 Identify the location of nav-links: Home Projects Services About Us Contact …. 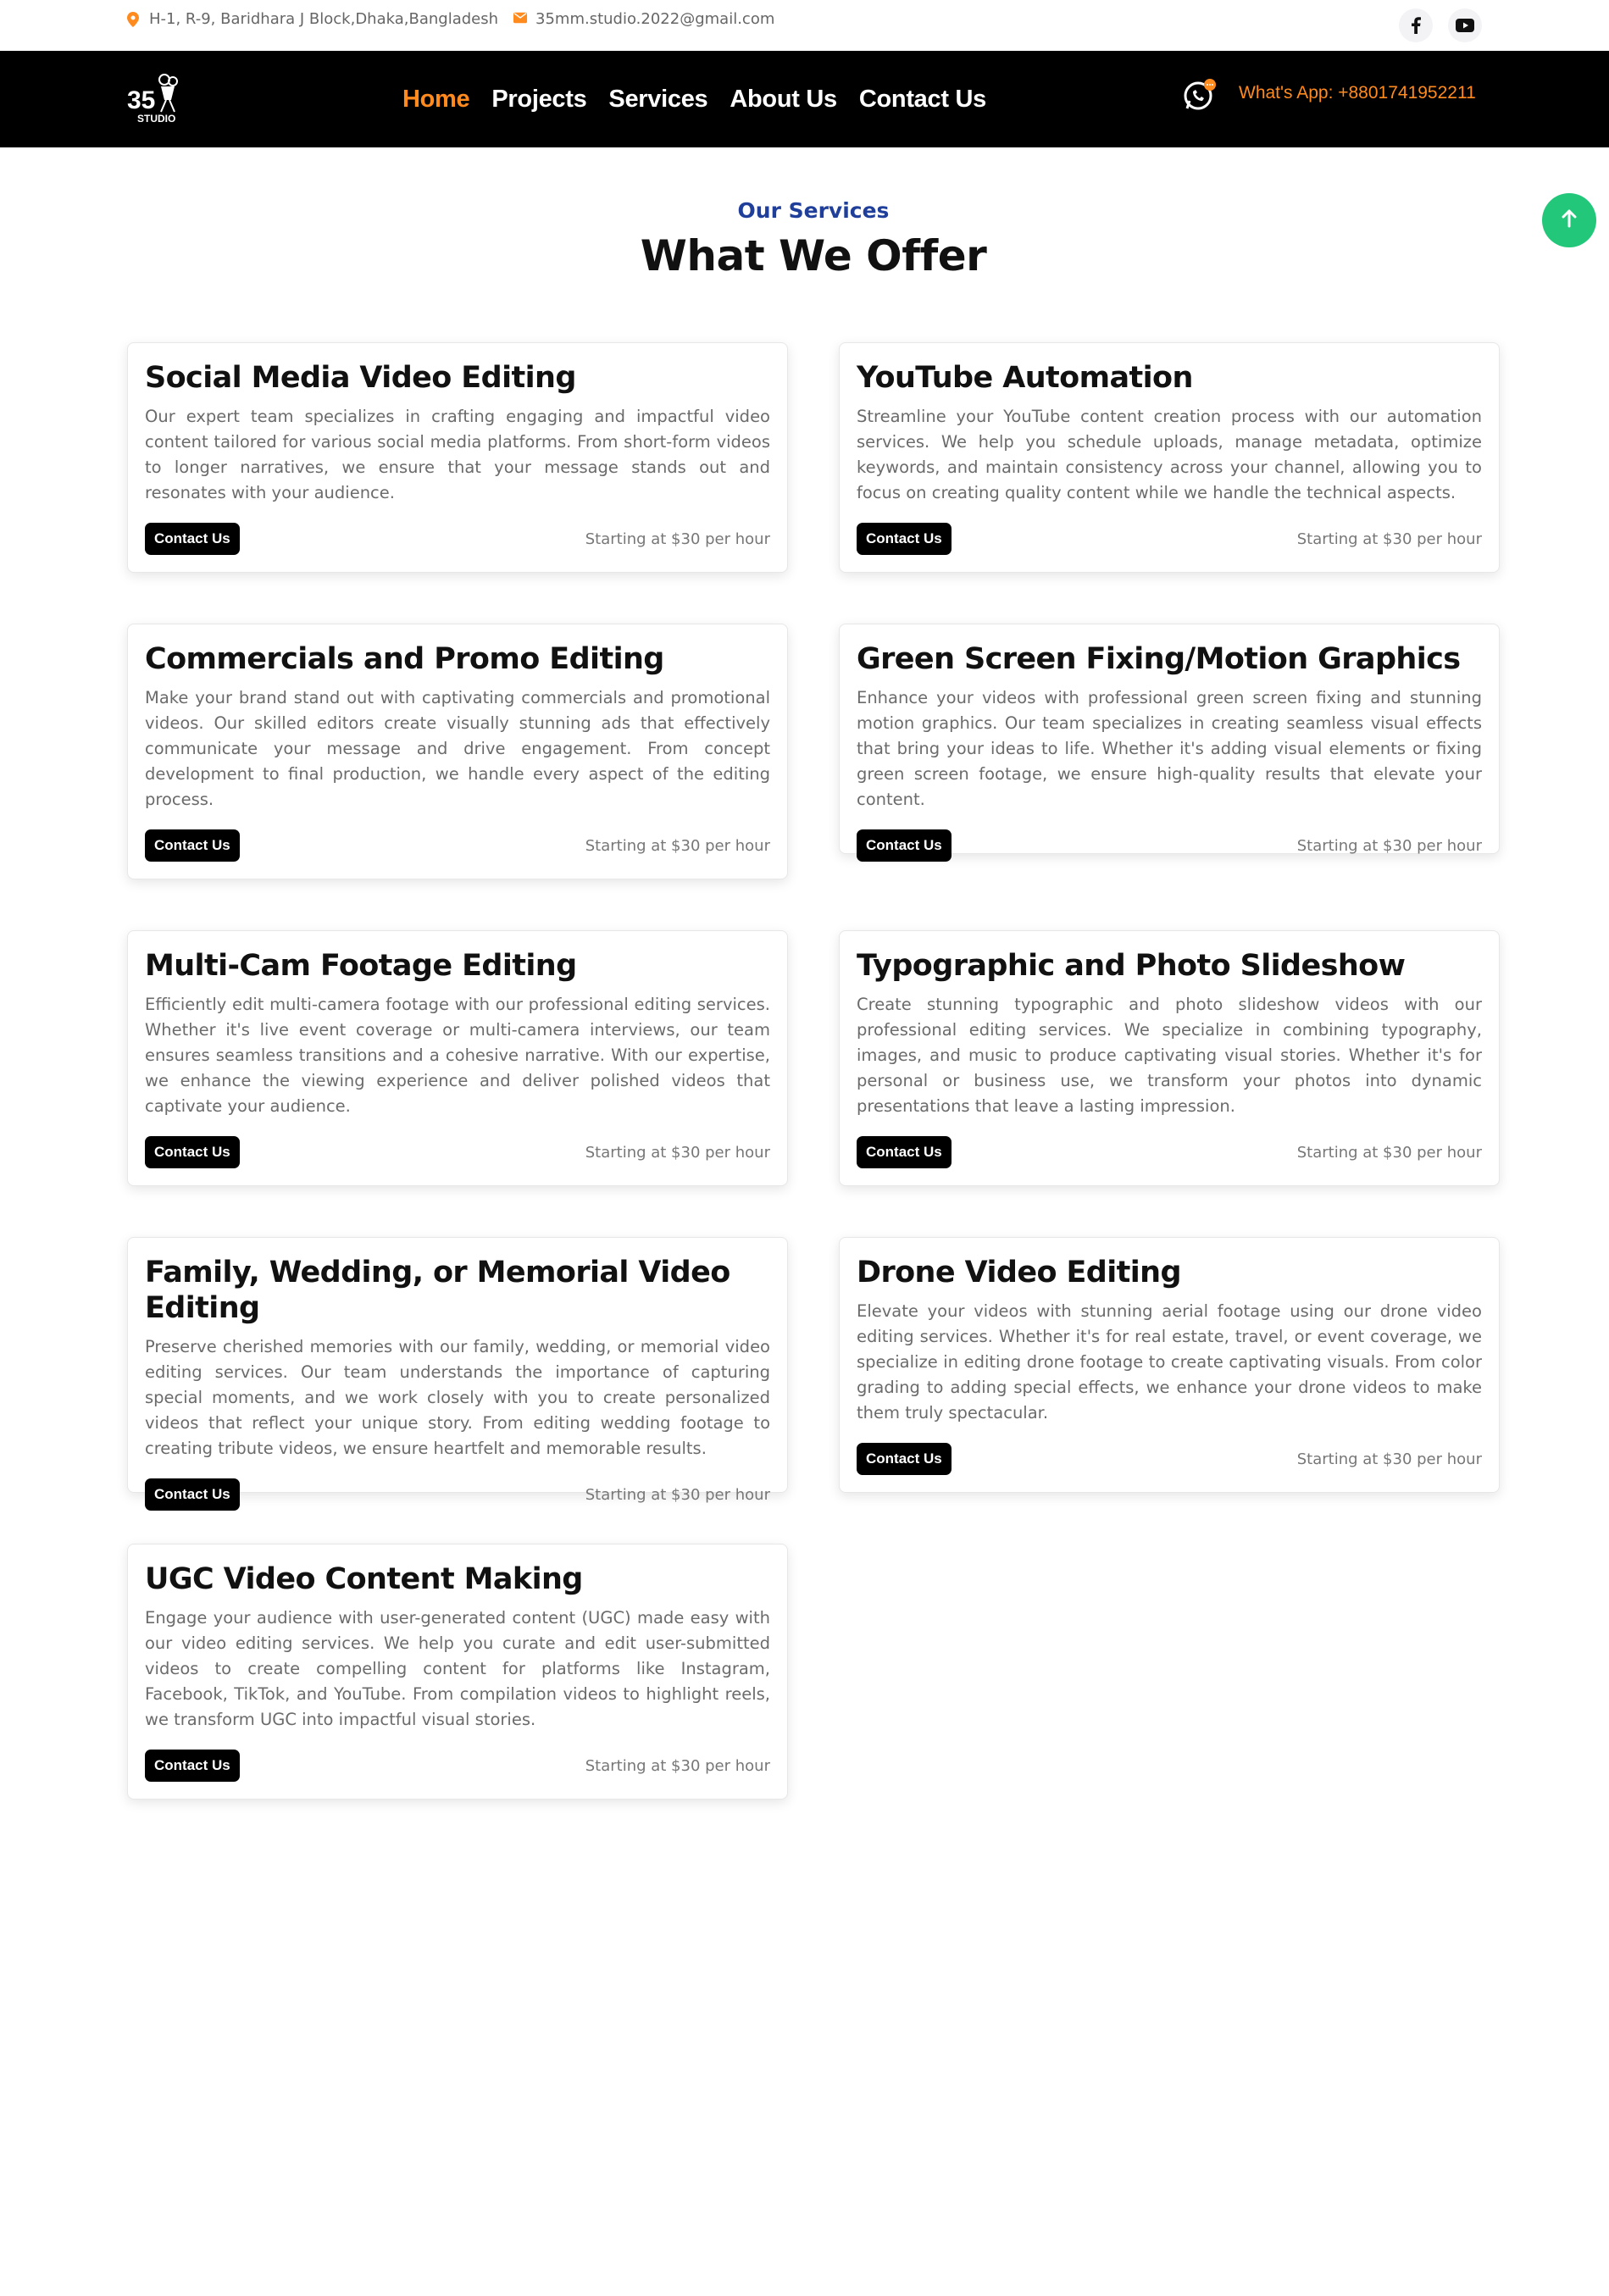
(694, 99).